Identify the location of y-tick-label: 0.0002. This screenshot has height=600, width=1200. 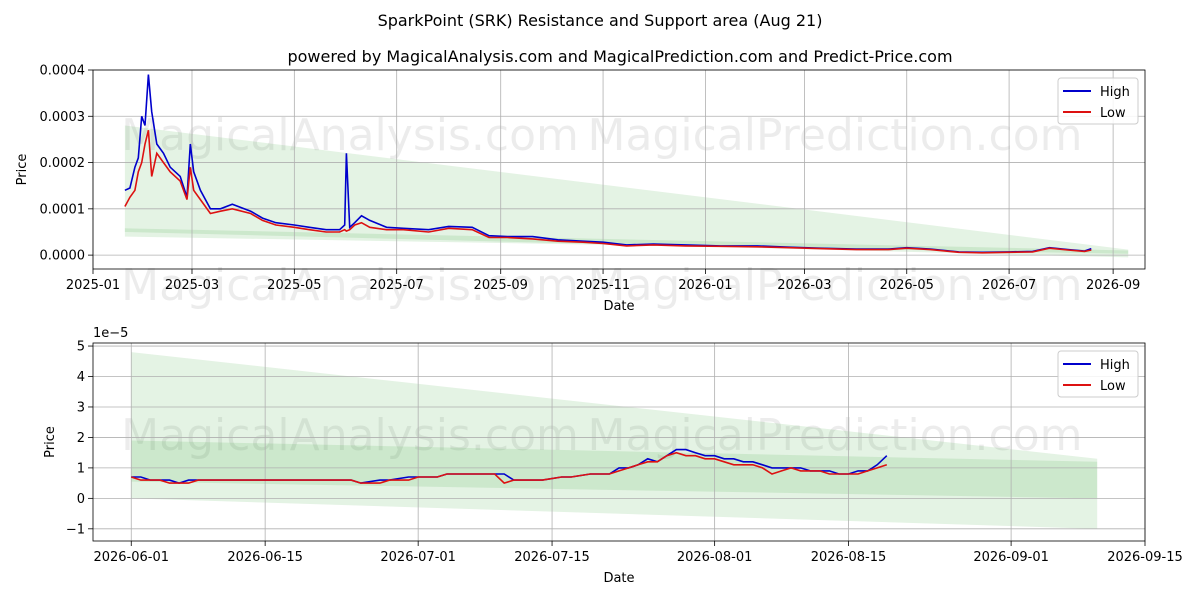
(63, 163).